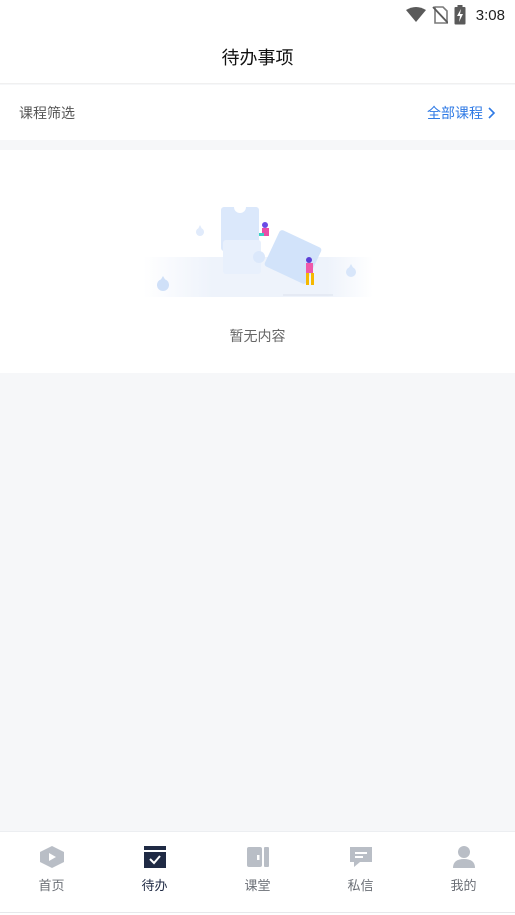 This screenshot has width=515, height=915. I want to click on course-filter-value: 全部课程, so click(455, 113).